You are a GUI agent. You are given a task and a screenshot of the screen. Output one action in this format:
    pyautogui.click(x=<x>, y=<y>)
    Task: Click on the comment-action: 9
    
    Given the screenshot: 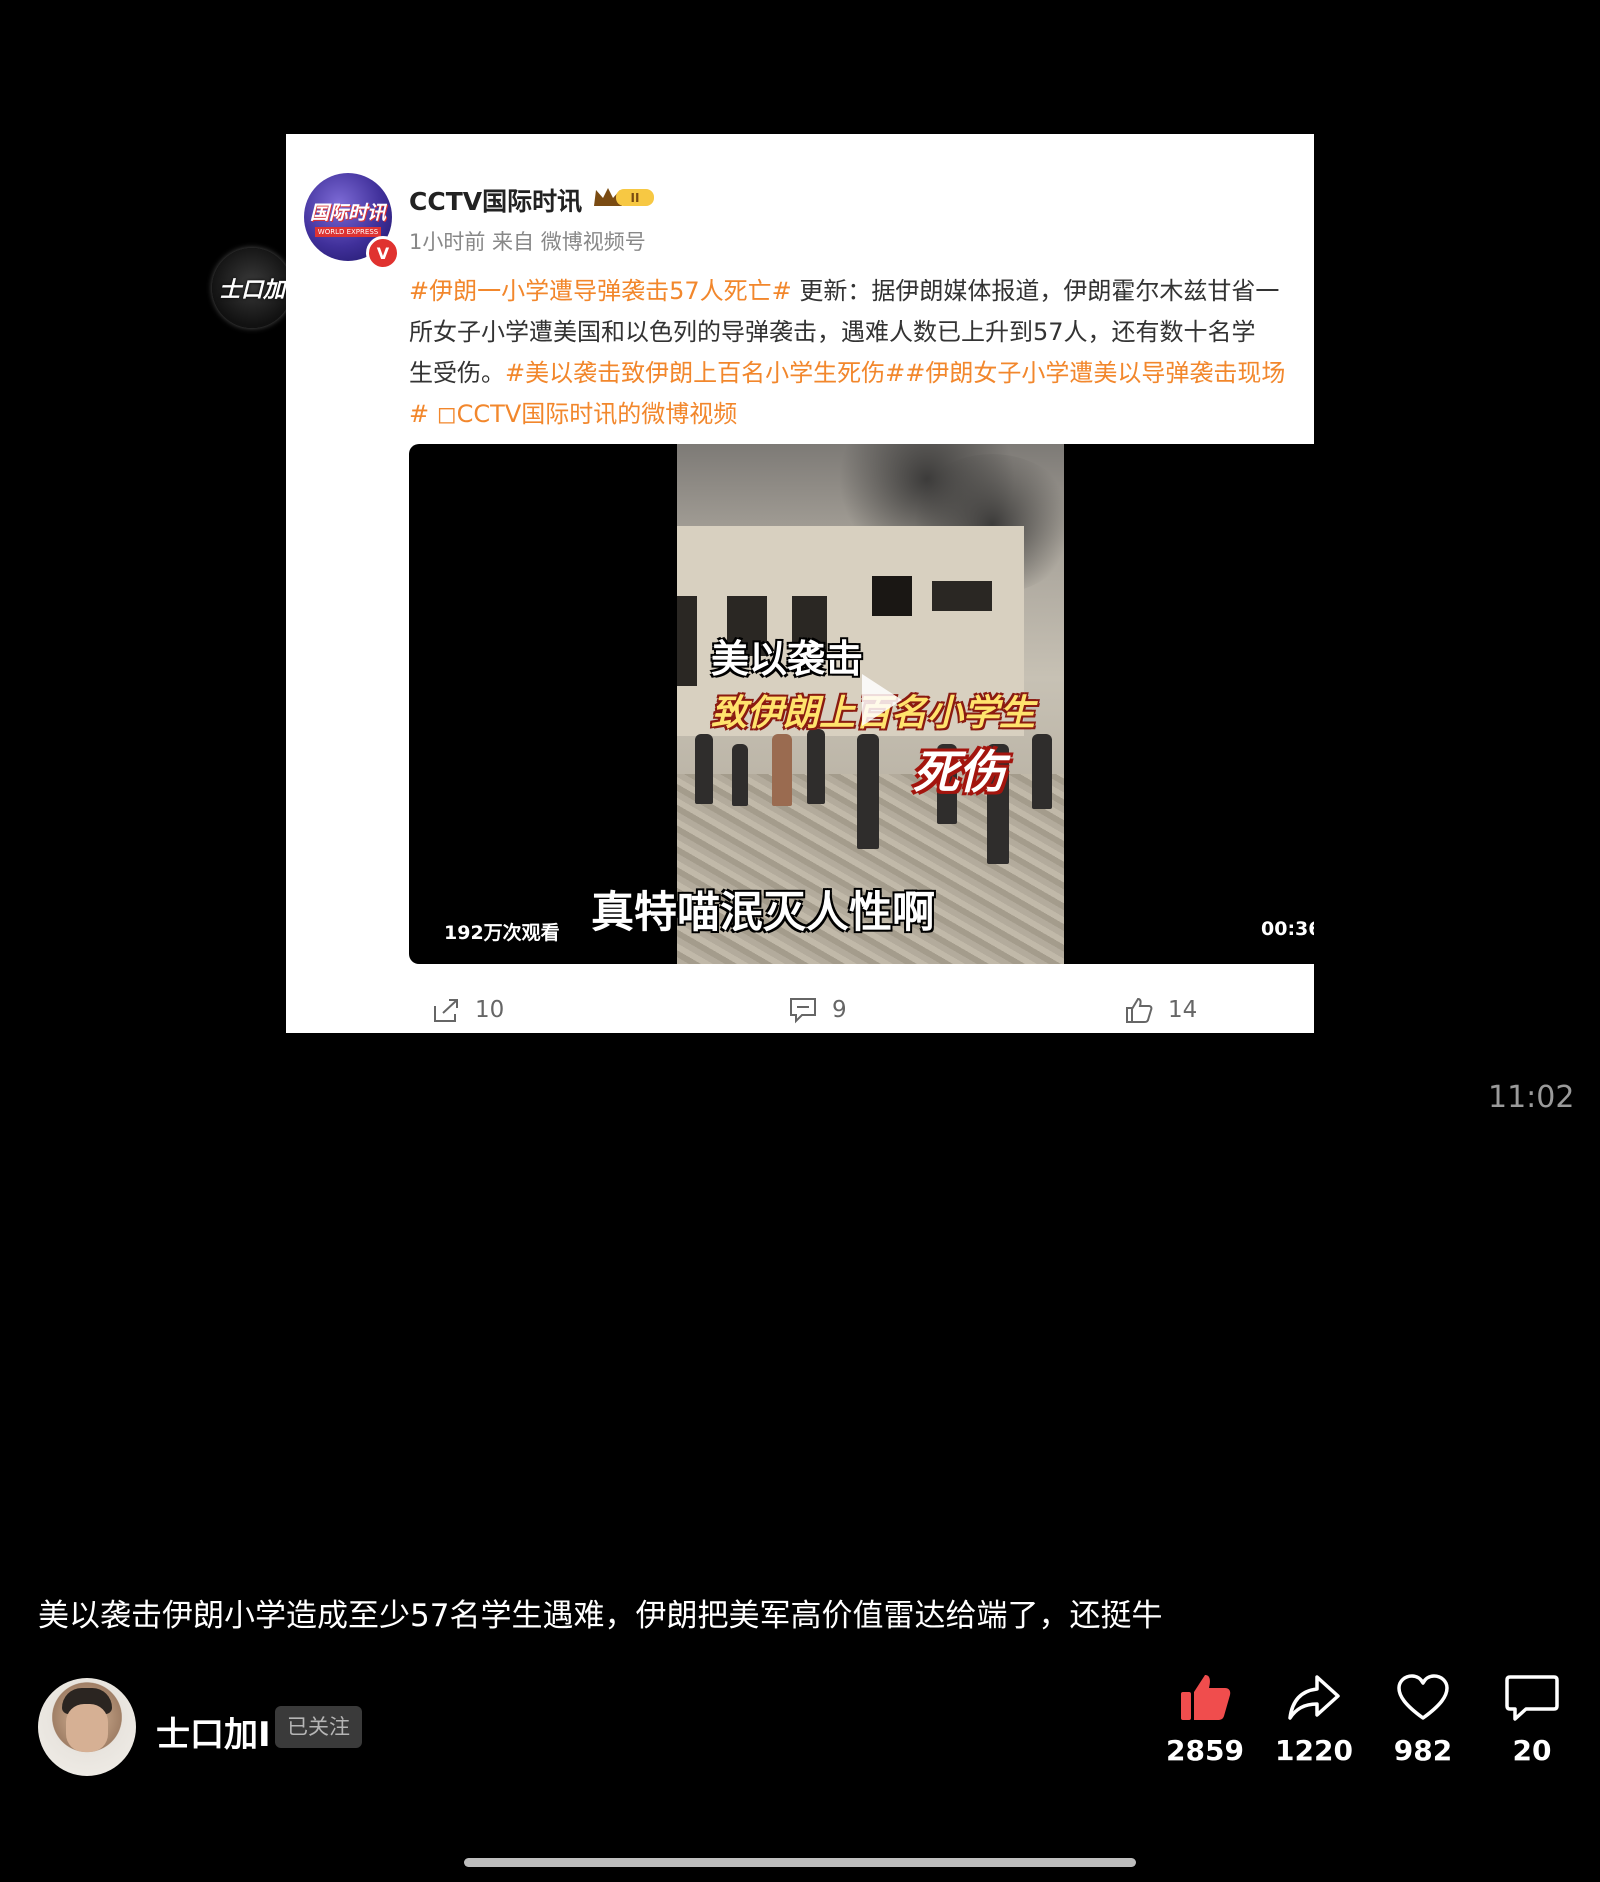 What is the action you would take?
    pyautogui.click(x=817, y=1010)
    